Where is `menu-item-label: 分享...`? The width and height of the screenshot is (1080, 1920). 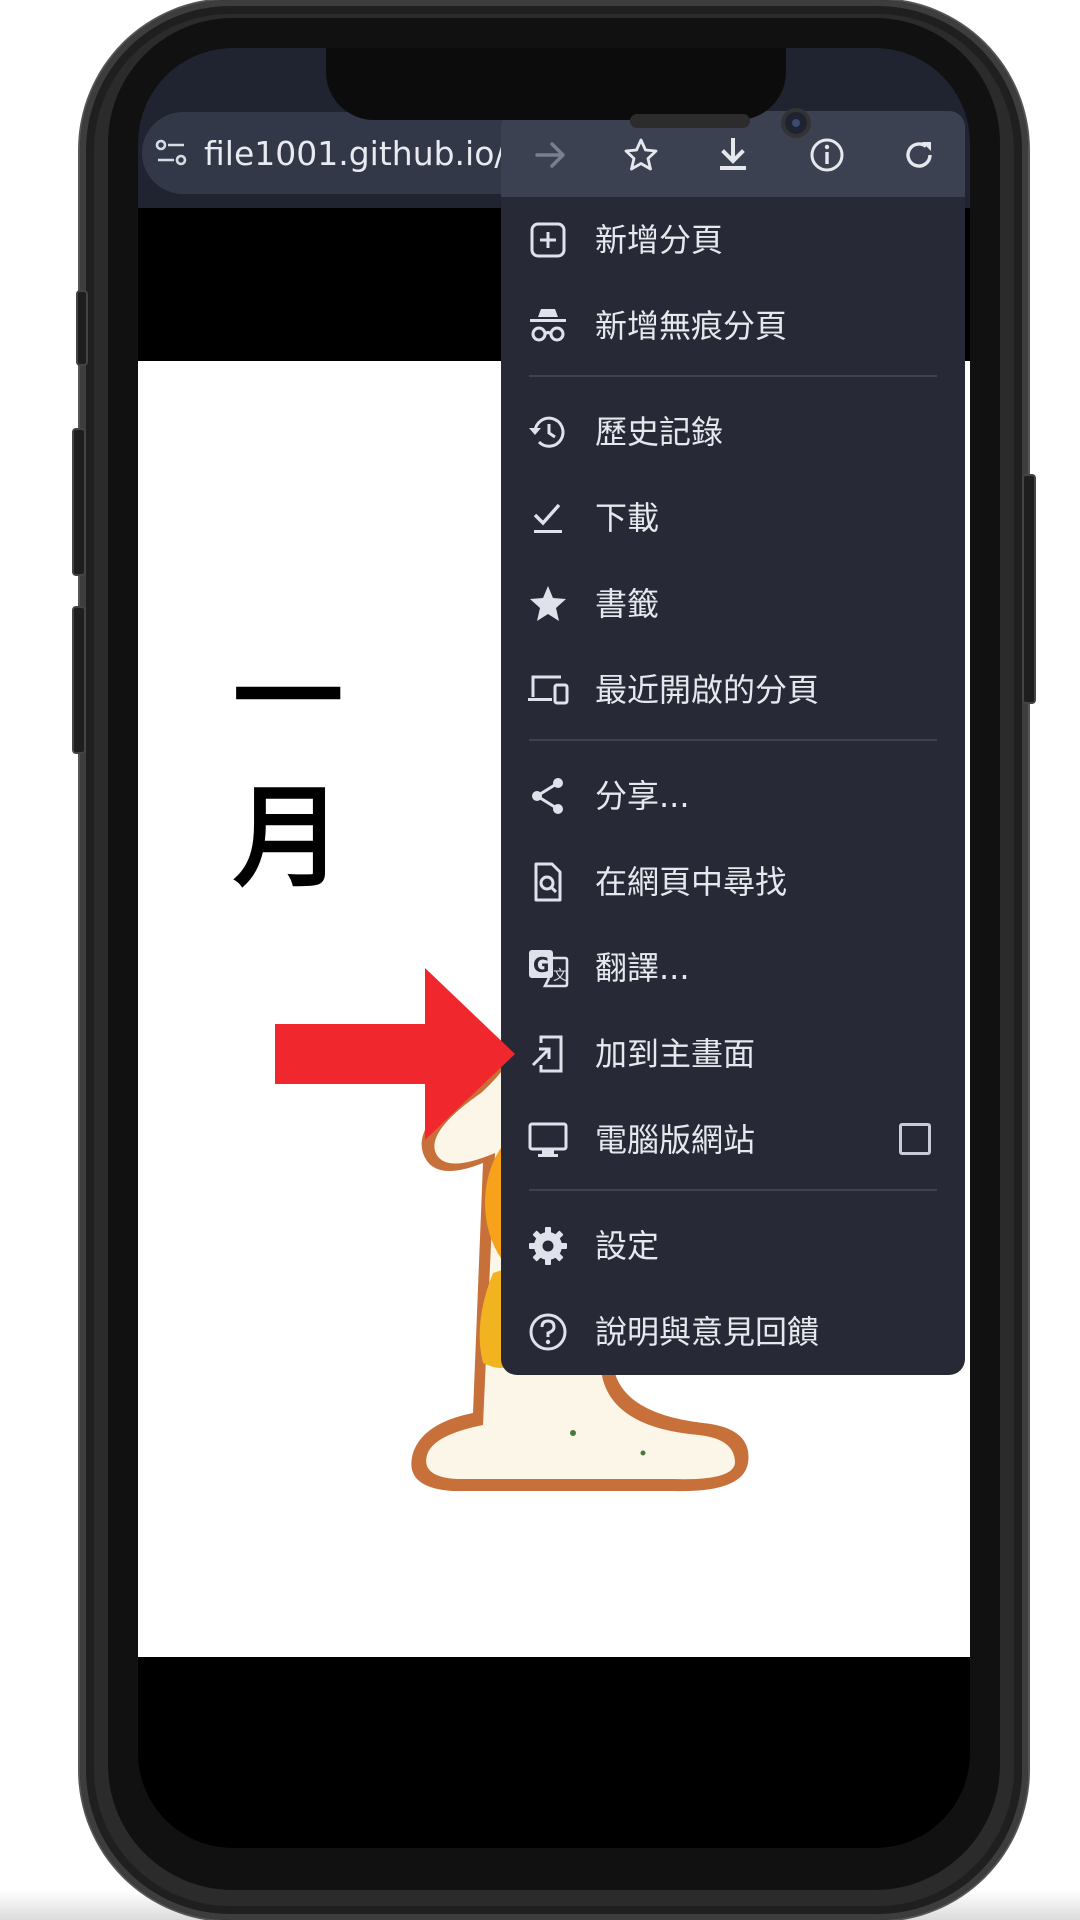 menu-item-label: 分享... is located at coordinates (642, 796).